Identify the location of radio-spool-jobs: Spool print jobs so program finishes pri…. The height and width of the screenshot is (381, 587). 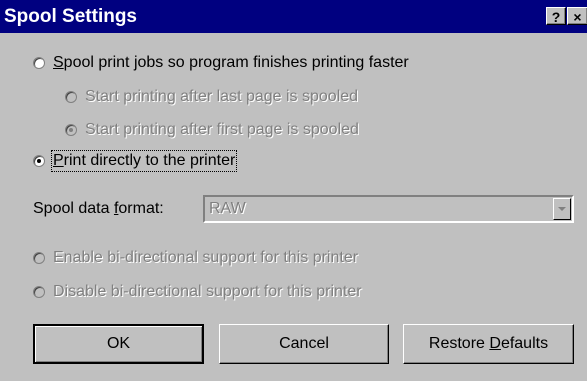
(221, 63).